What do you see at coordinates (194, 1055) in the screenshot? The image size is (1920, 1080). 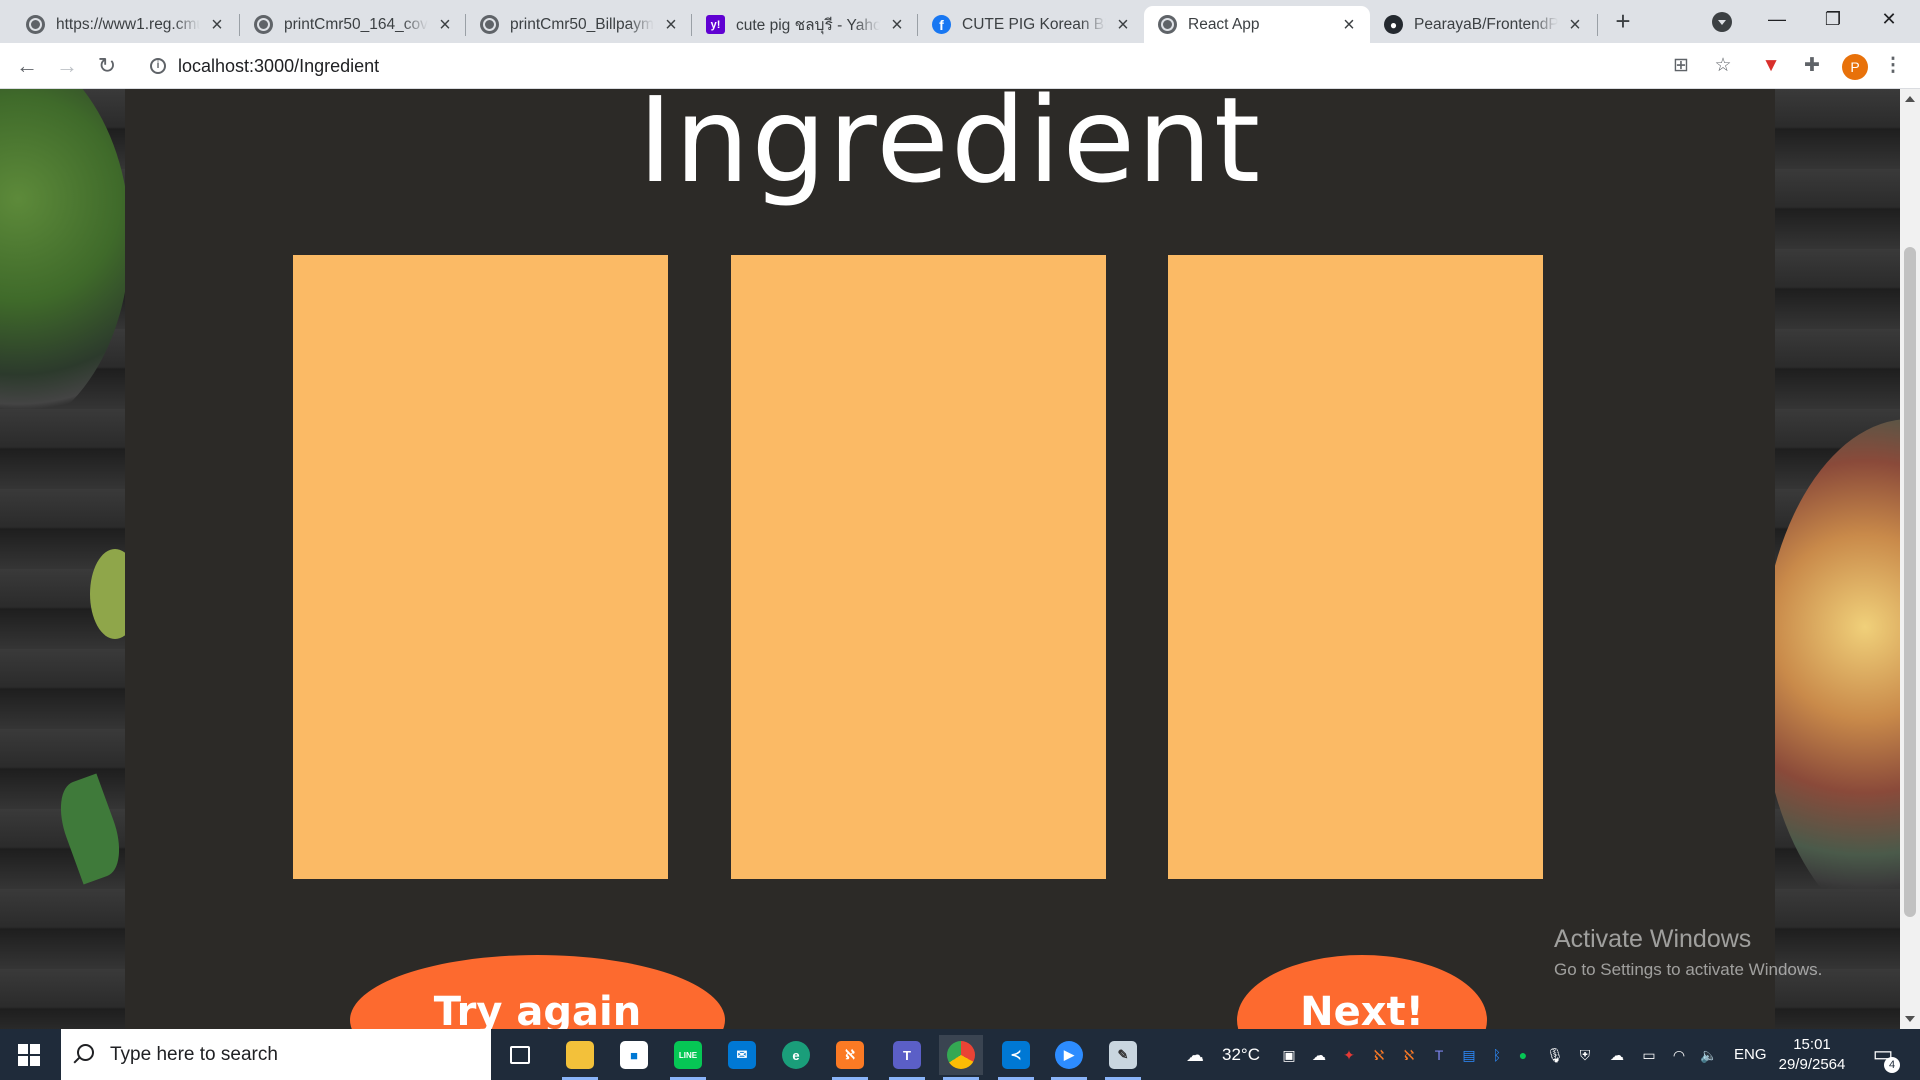 I see `taskbar-search-placeholder: Type here to search` at bounding box center [194, 1055].